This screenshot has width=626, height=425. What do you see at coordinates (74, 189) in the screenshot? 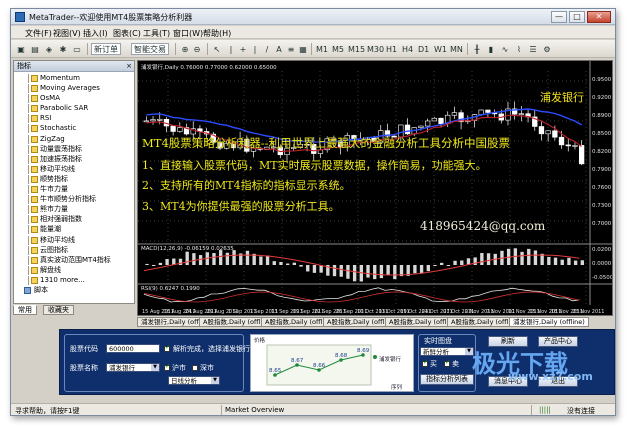
I see `indicator-item: 牛市力量` at bounding box center [74, 189].